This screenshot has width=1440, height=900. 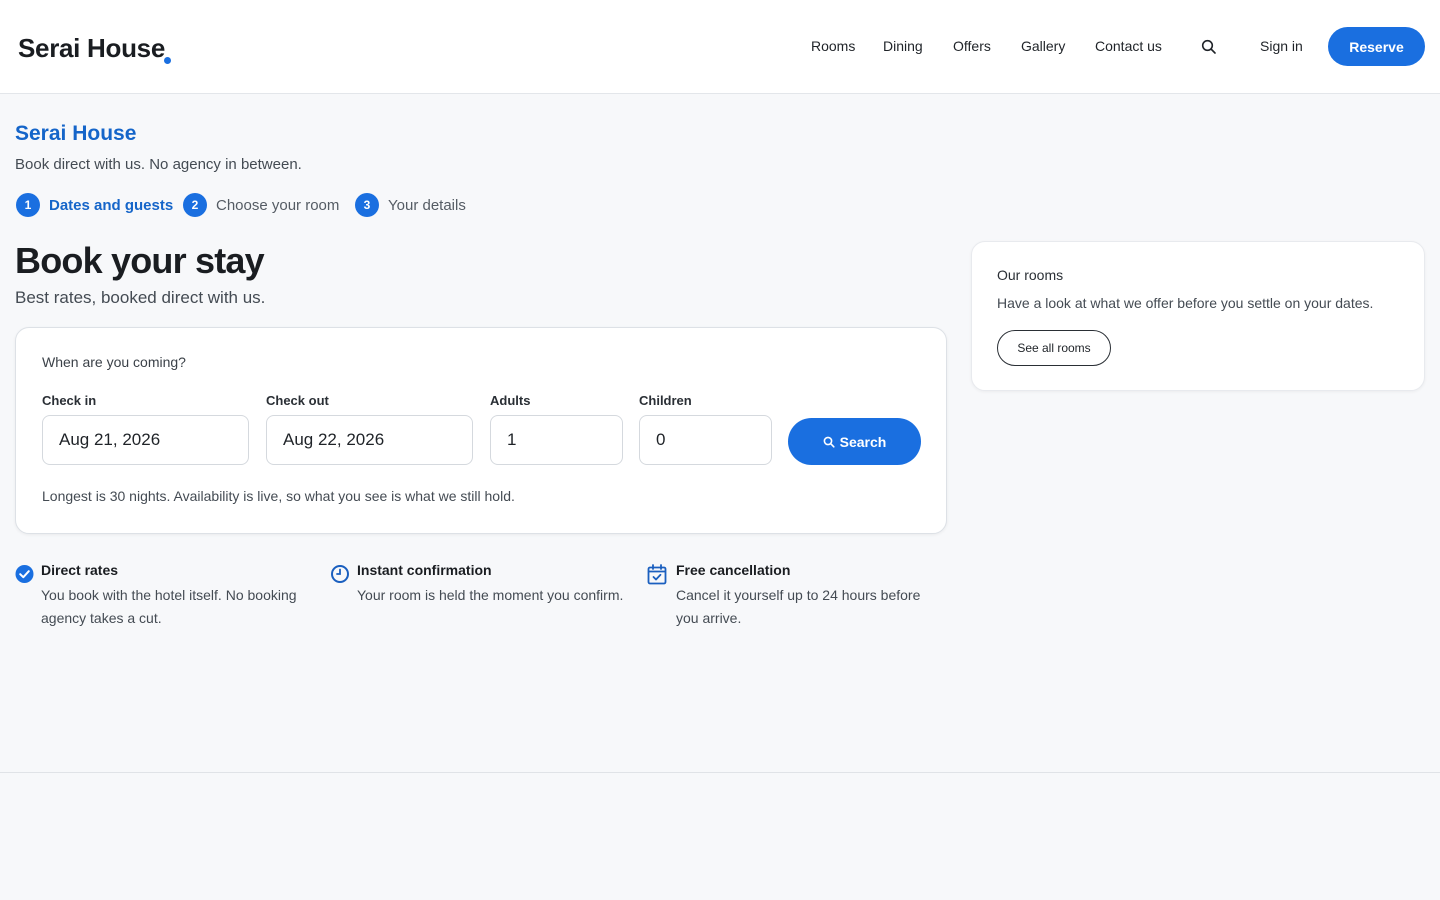 I want to click on search-button: Search, so click(x=854, y=441).